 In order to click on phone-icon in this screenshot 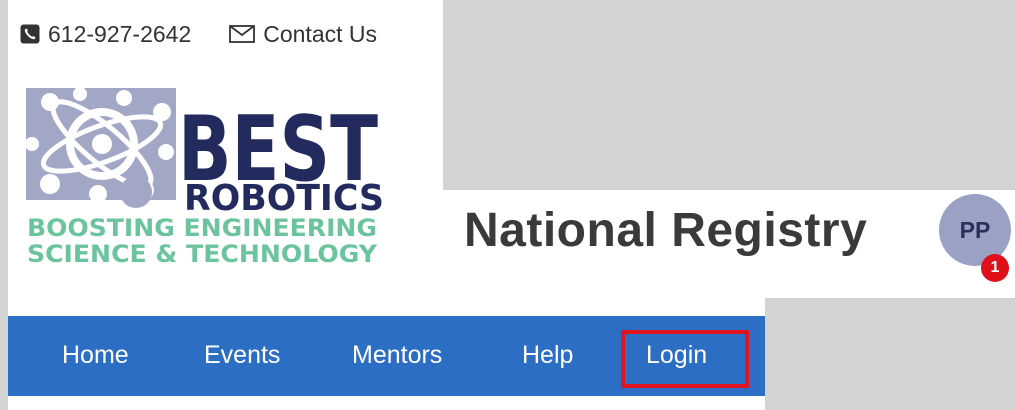, I will do `click(30, 34)`.